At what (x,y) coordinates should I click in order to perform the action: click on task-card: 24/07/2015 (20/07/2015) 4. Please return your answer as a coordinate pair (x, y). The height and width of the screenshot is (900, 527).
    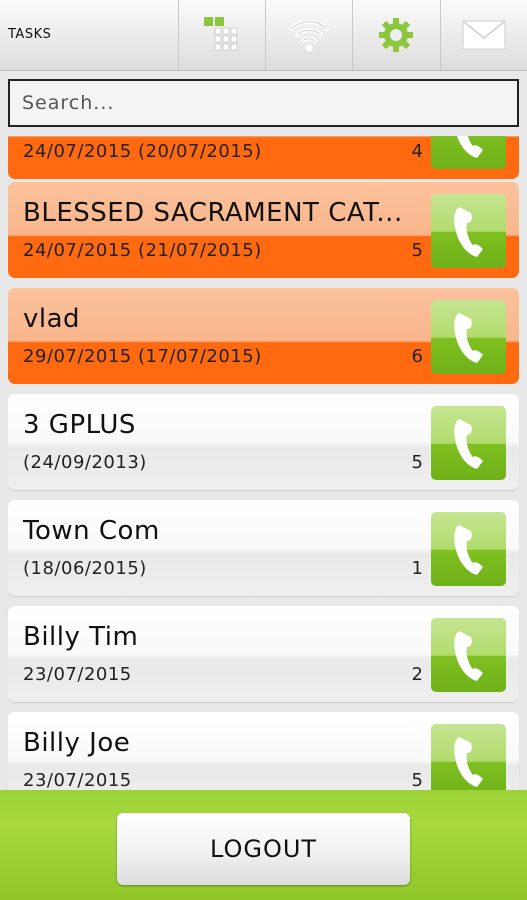
    Looking at the image, I should click on (263, 157).